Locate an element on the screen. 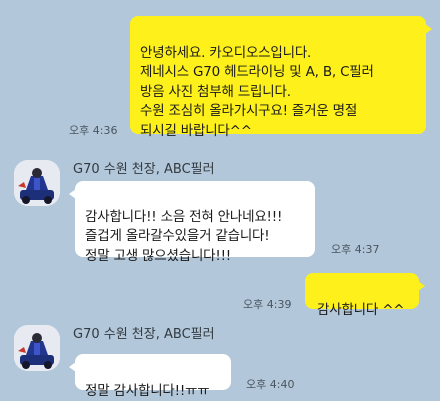 The image size is (440, 401). message-text: 정말 감사합니다!!ㅠㅠ is located at coordinates (147, 390).